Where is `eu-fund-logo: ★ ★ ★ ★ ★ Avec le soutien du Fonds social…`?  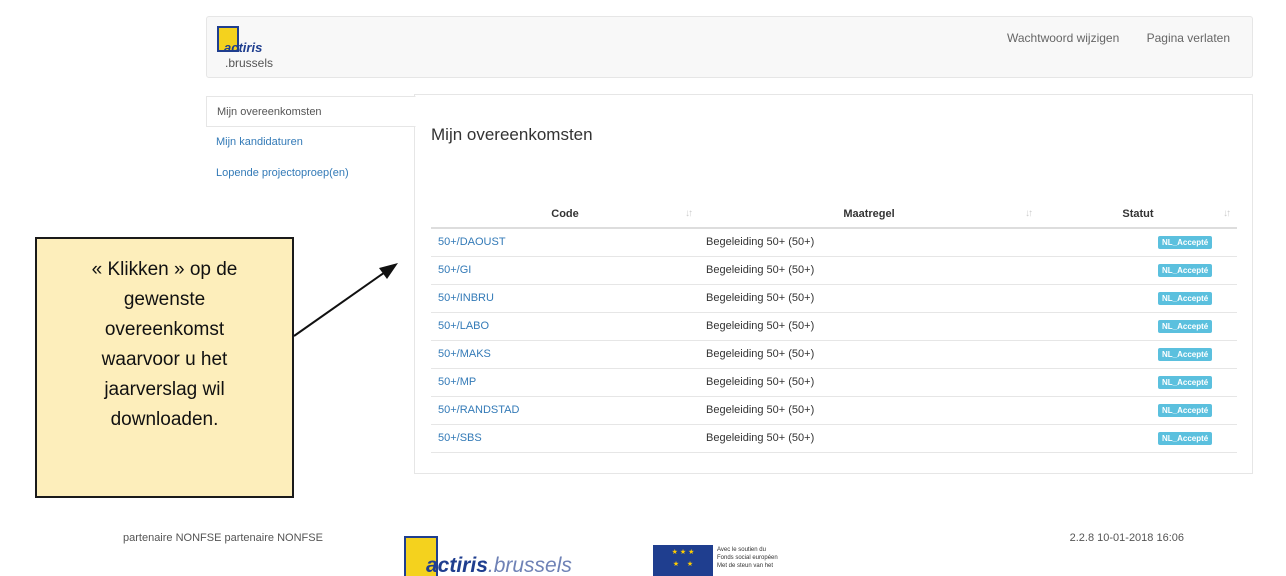
eu-fund-logo: ★ ★ ★ ★ ★ Avec le soutien du Fonds social… is located at coordinates (728, 560).